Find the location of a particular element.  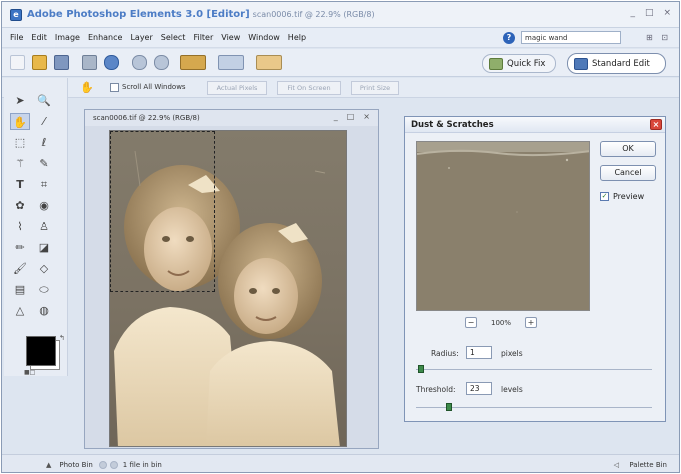

foreground-color-swatch is located at coordinates (41, 351).